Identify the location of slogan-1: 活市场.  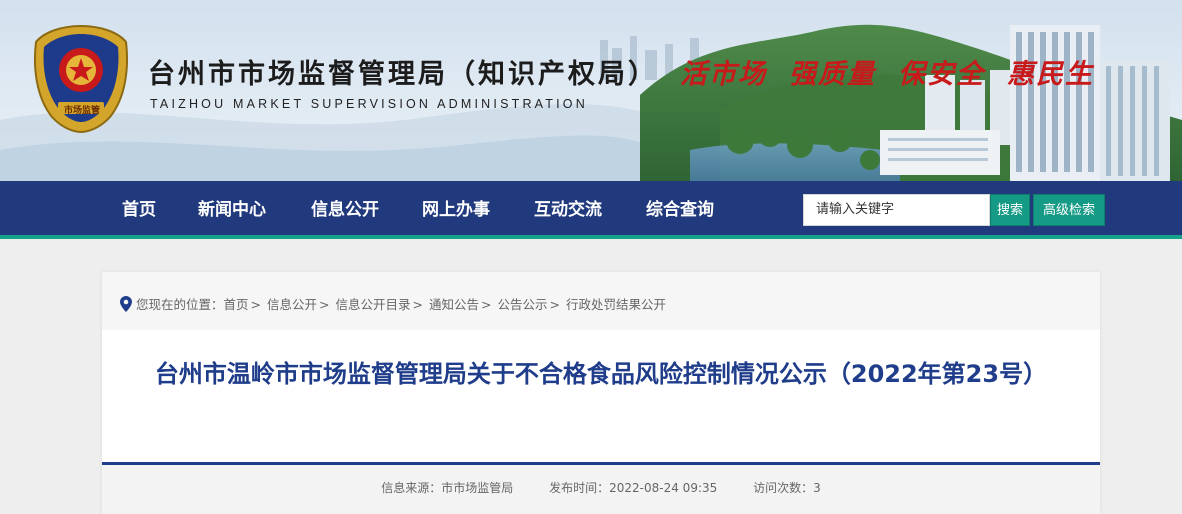
(723, 74).